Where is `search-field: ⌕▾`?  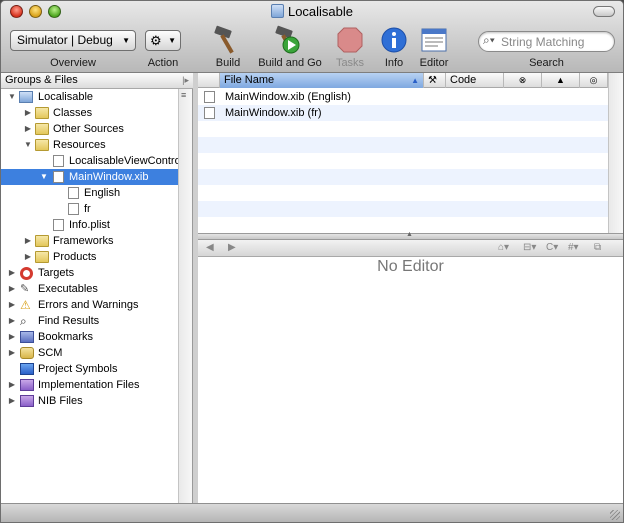
search-field: ⌕▾ is located at coordinates (546, 41).